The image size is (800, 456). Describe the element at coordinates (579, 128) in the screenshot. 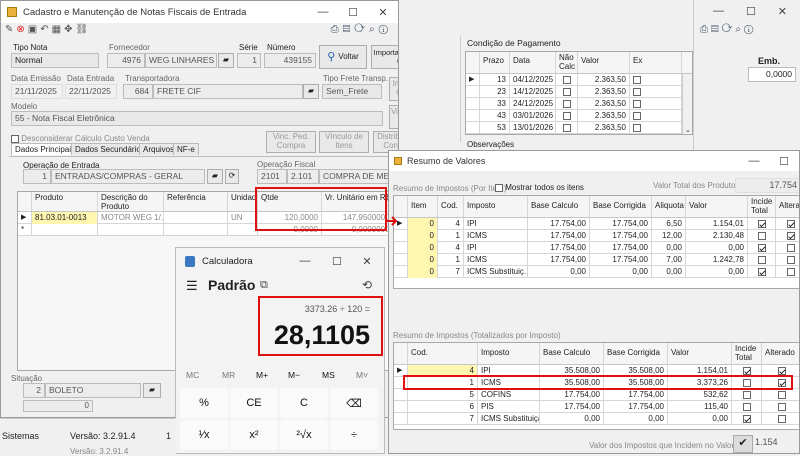

I see `table-row: 53 13/01/2026 2.363,50` at that location.